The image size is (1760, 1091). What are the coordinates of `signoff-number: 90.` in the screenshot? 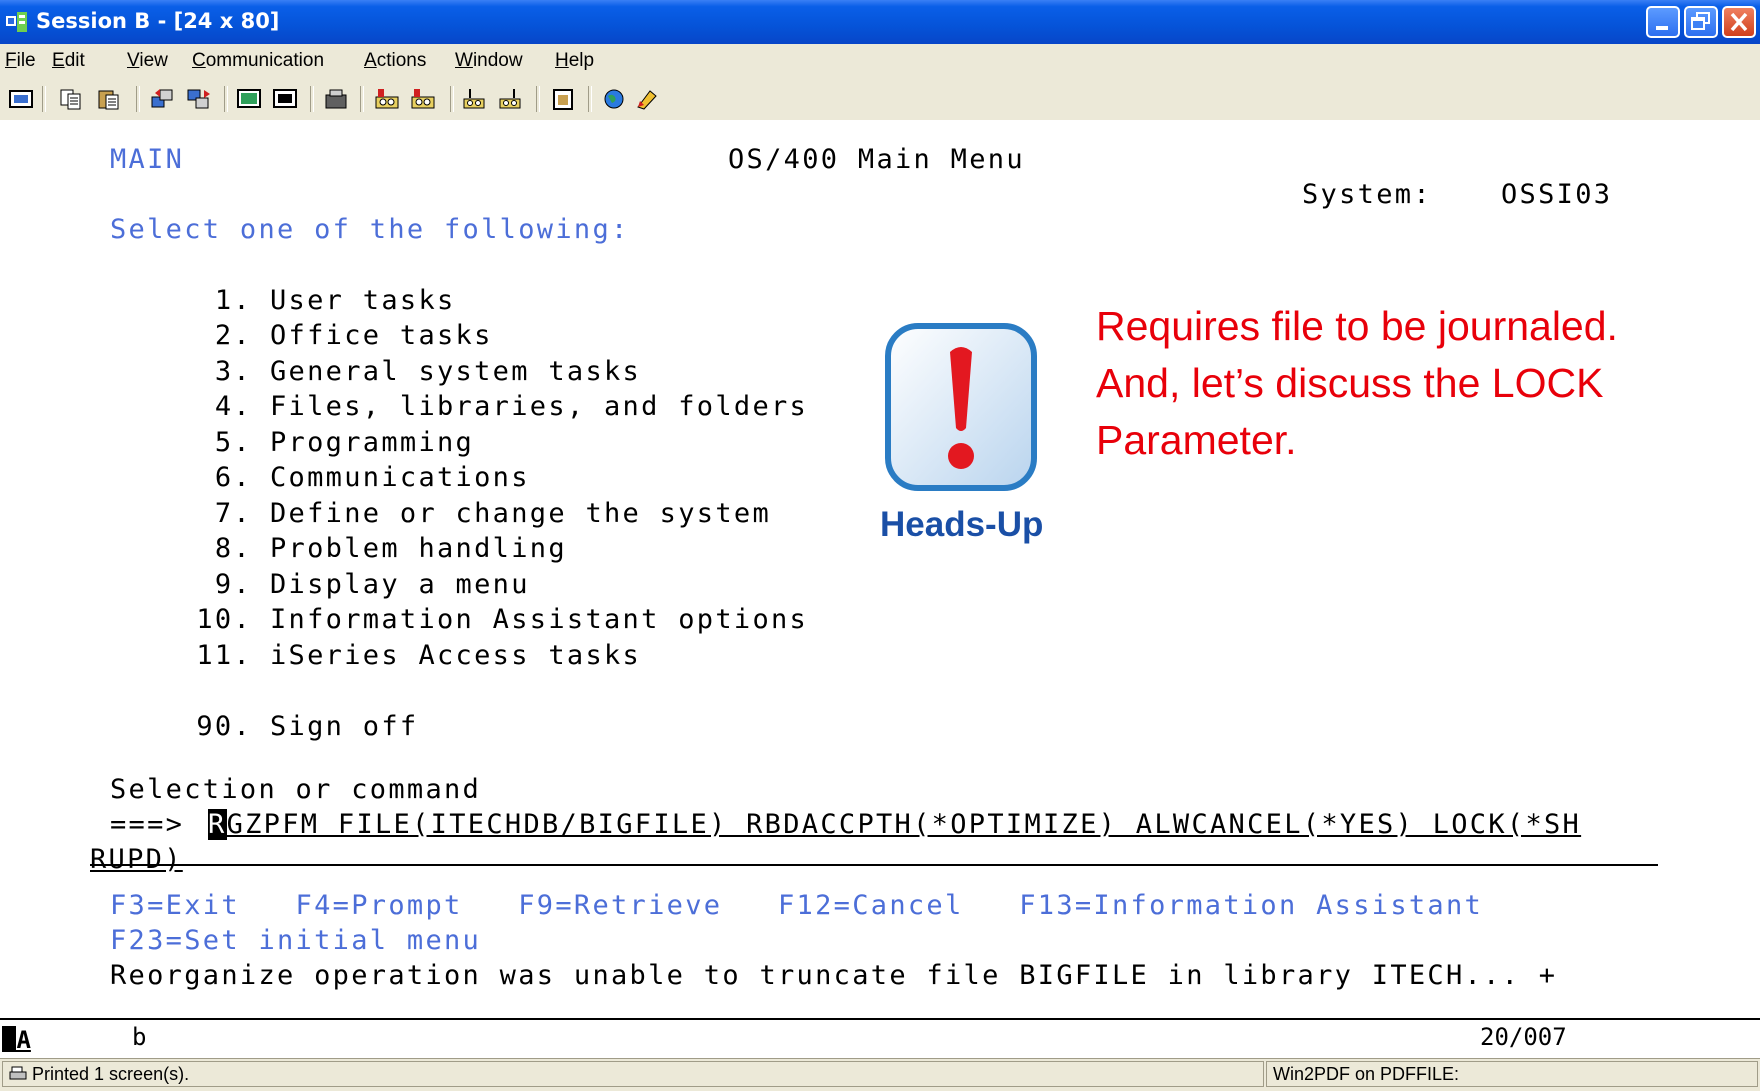 It's located at (224, 726).